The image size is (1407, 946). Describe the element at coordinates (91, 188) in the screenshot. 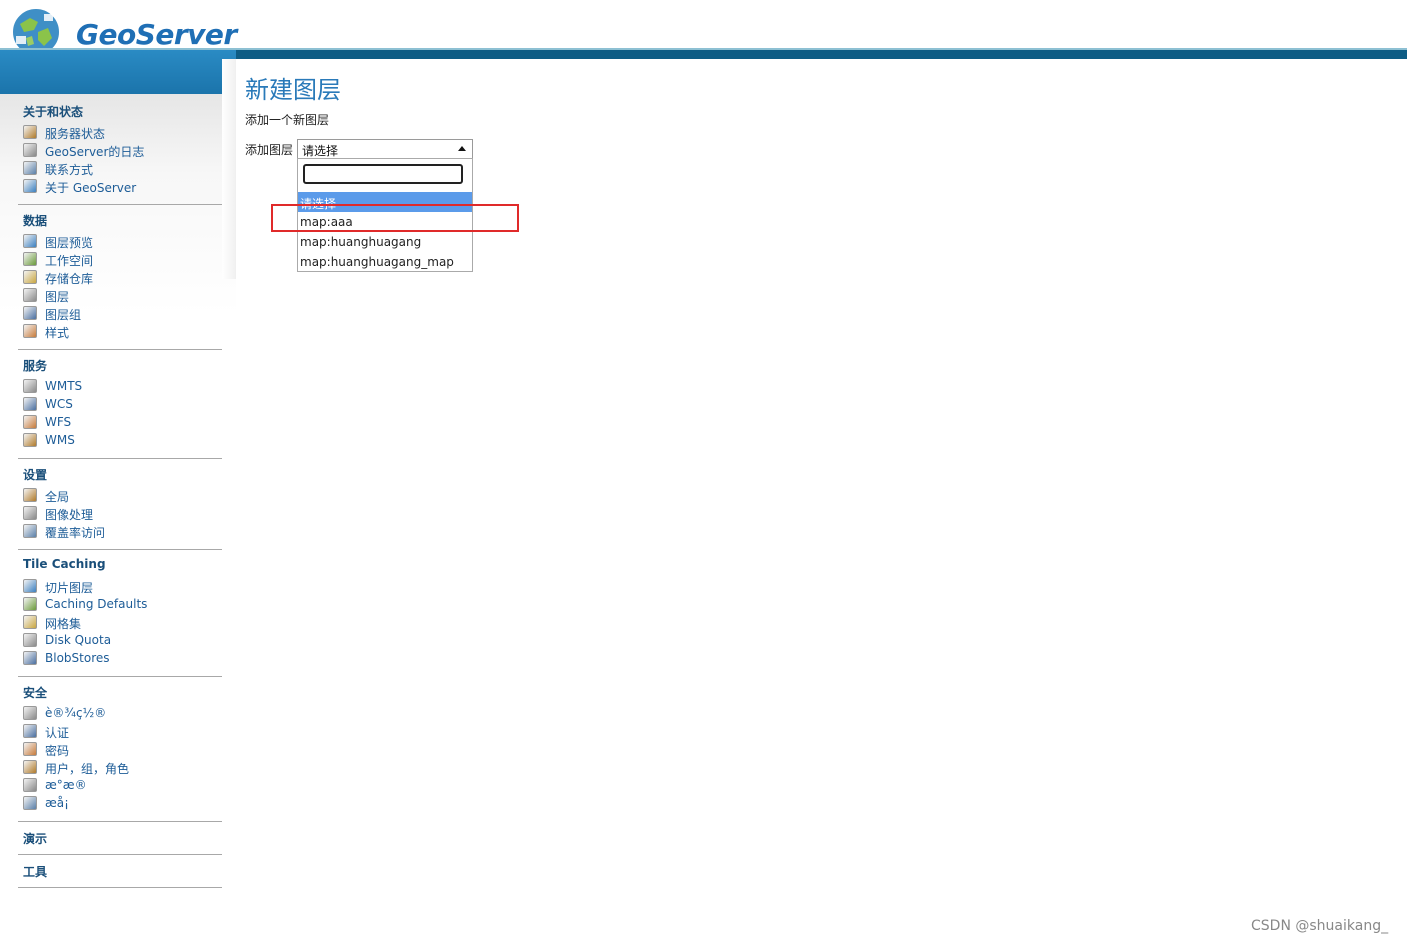

I see `sidebar-item-label: 关于 GeoServer` at that location.